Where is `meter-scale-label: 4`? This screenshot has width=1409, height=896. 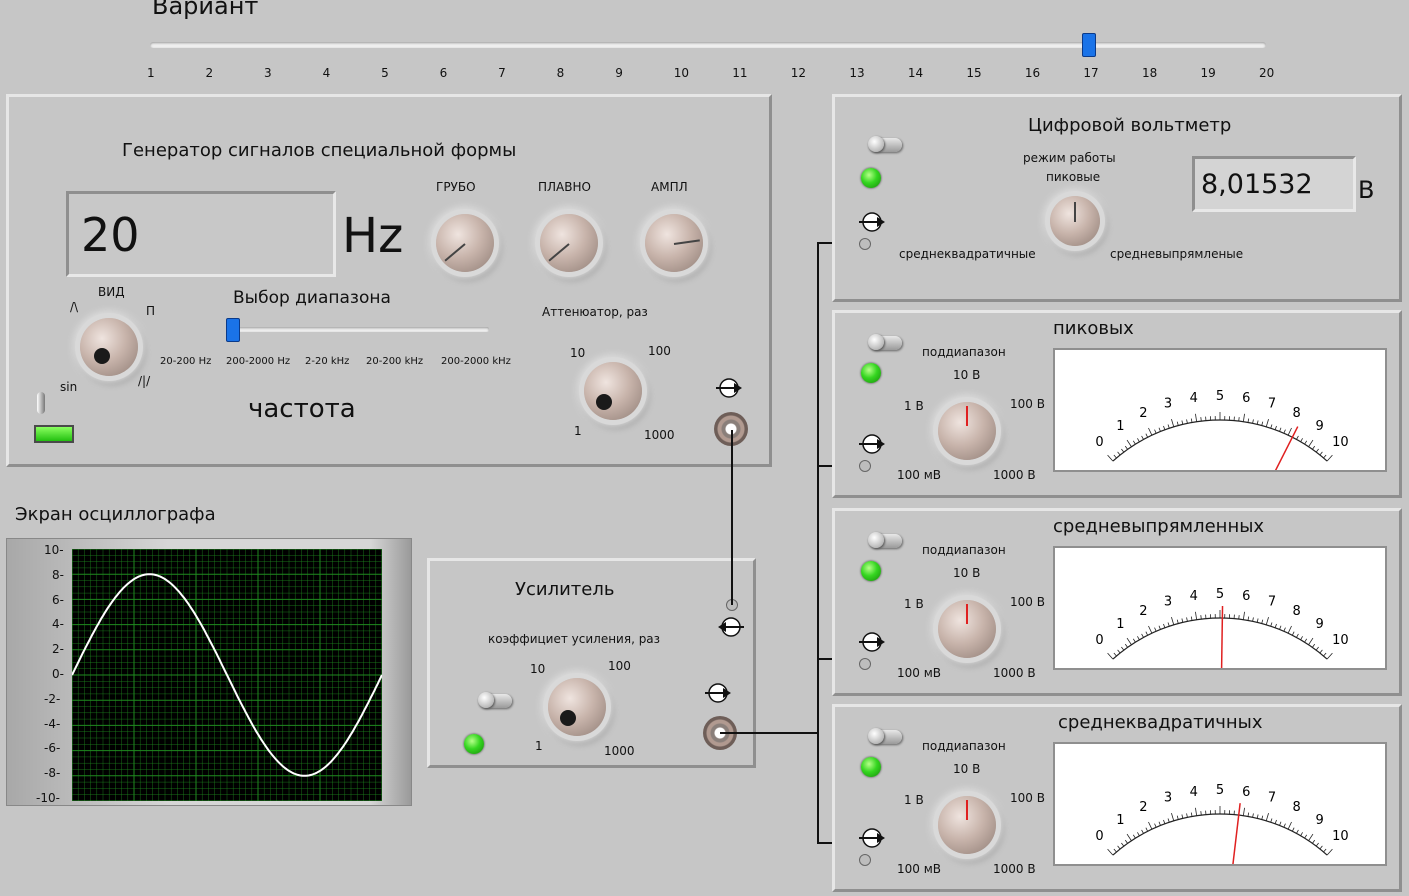 meter-scale-label: 4 is located at coordinates (1194, 596).